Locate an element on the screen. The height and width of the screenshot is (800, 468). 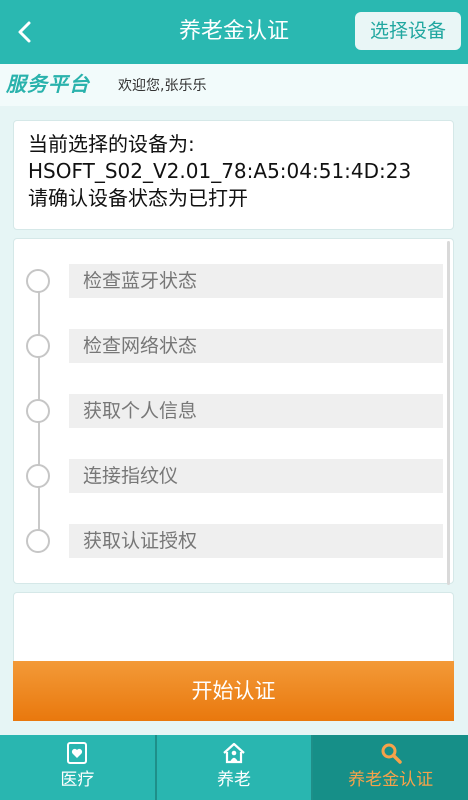
device-id: HSOFT_S02_V2.01_78:A5:04:51:4D:23 is located at coordinates (220, 171).